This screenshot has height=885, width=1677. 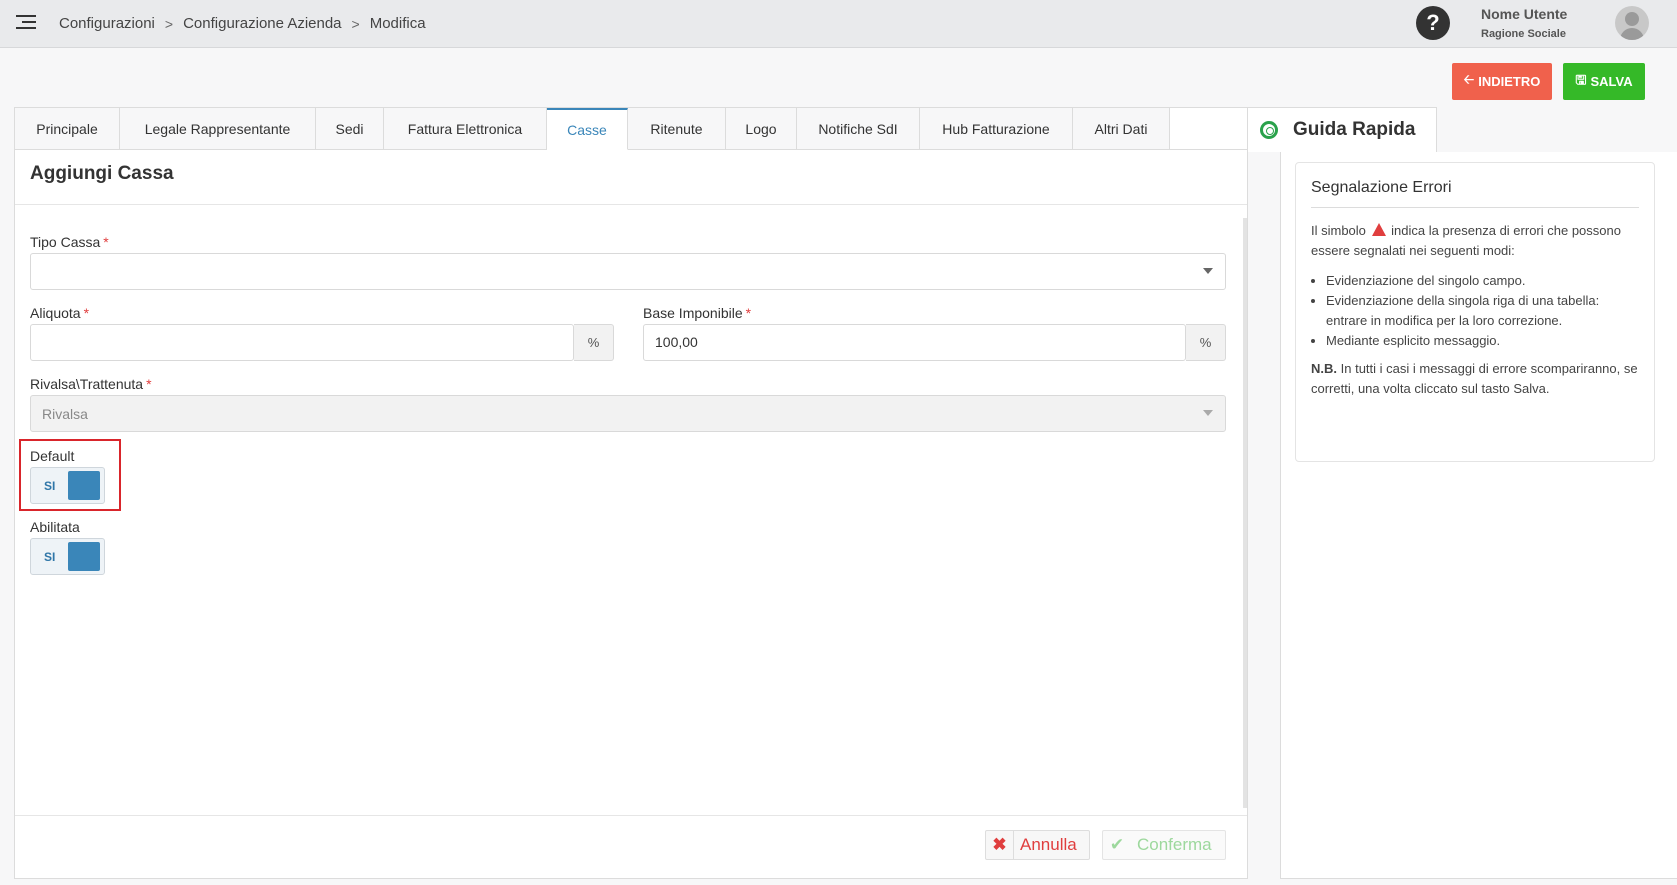 I want to click on cancel-button-label: Annulla, so click(x=1048, y=844).